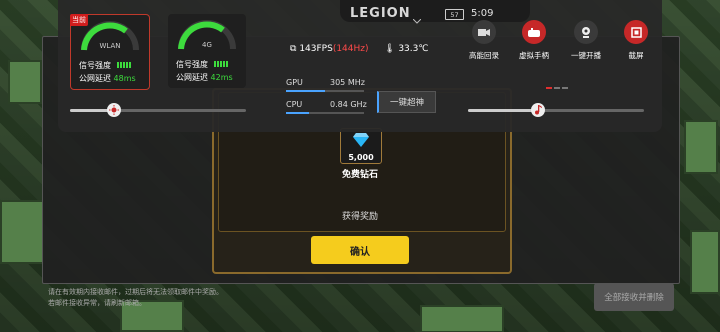  I want to click on gpu-label: GPU, so click(294, 82).